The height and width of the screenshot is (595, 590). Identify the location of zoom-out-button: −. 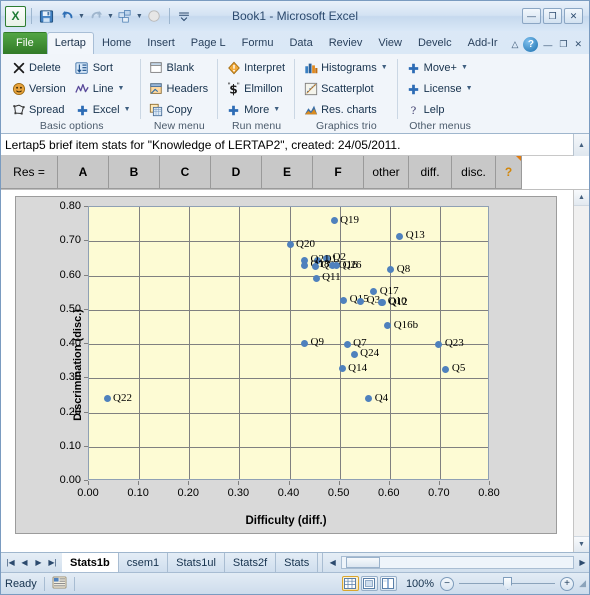
(447, 583).